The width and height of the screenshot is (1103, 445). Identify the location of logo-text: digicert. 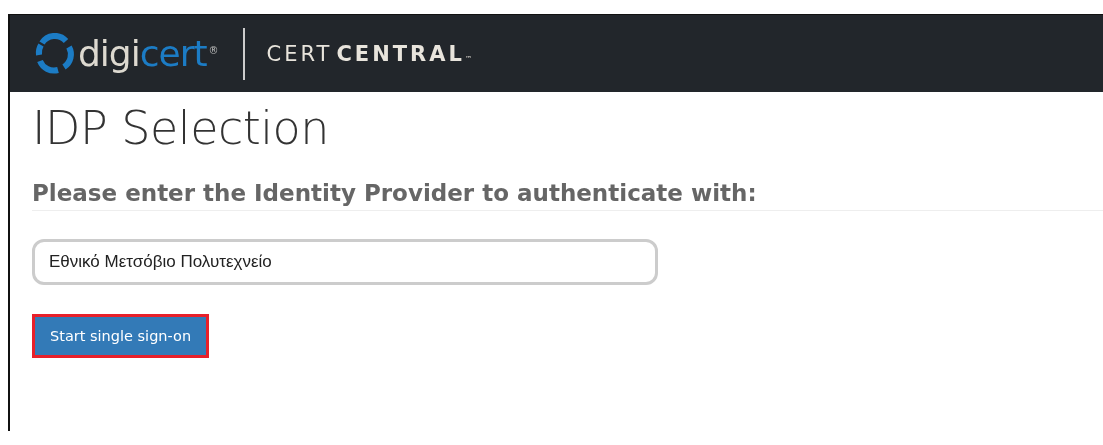
(142, 53).